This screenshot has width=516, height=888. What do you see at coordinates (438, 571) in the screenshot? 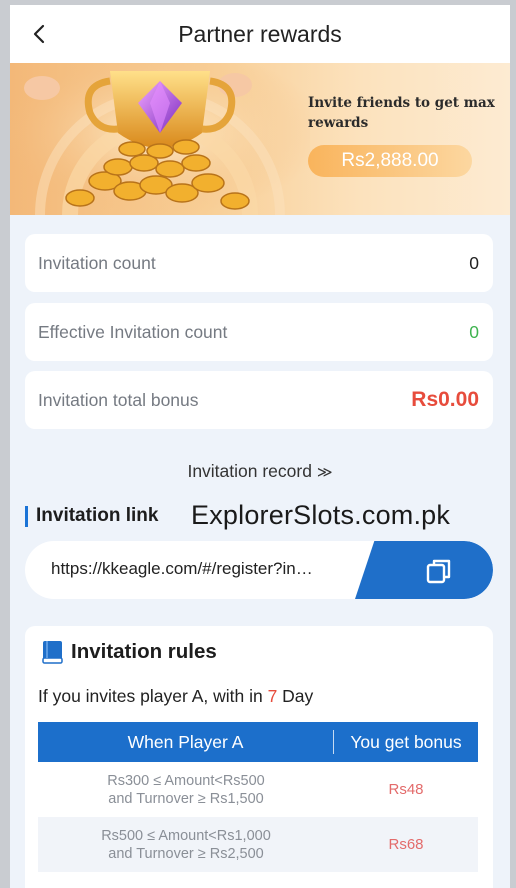
I see `copy-icon` at bounding box center [438, 571].